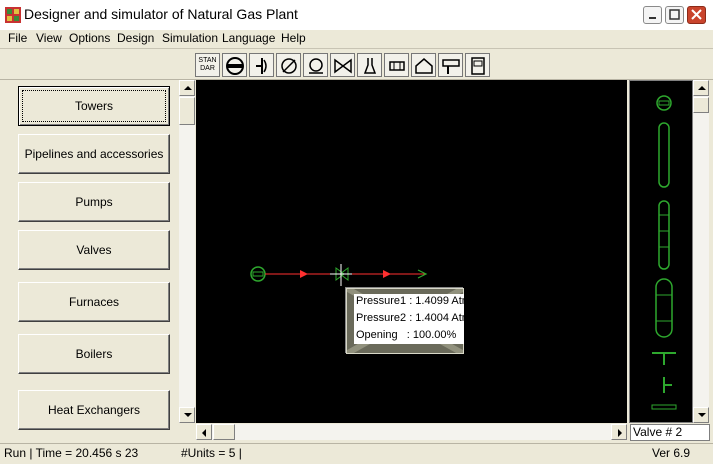 This screenshot has width=713, height=464. I want to click on palette-scrollbar, so click(701, 251).